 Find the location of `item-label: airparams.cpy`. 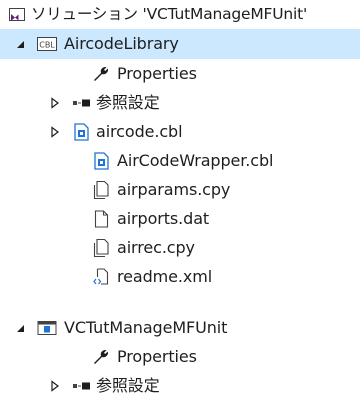

item-label: airparams.cpy is located at coordinates (174, 189).